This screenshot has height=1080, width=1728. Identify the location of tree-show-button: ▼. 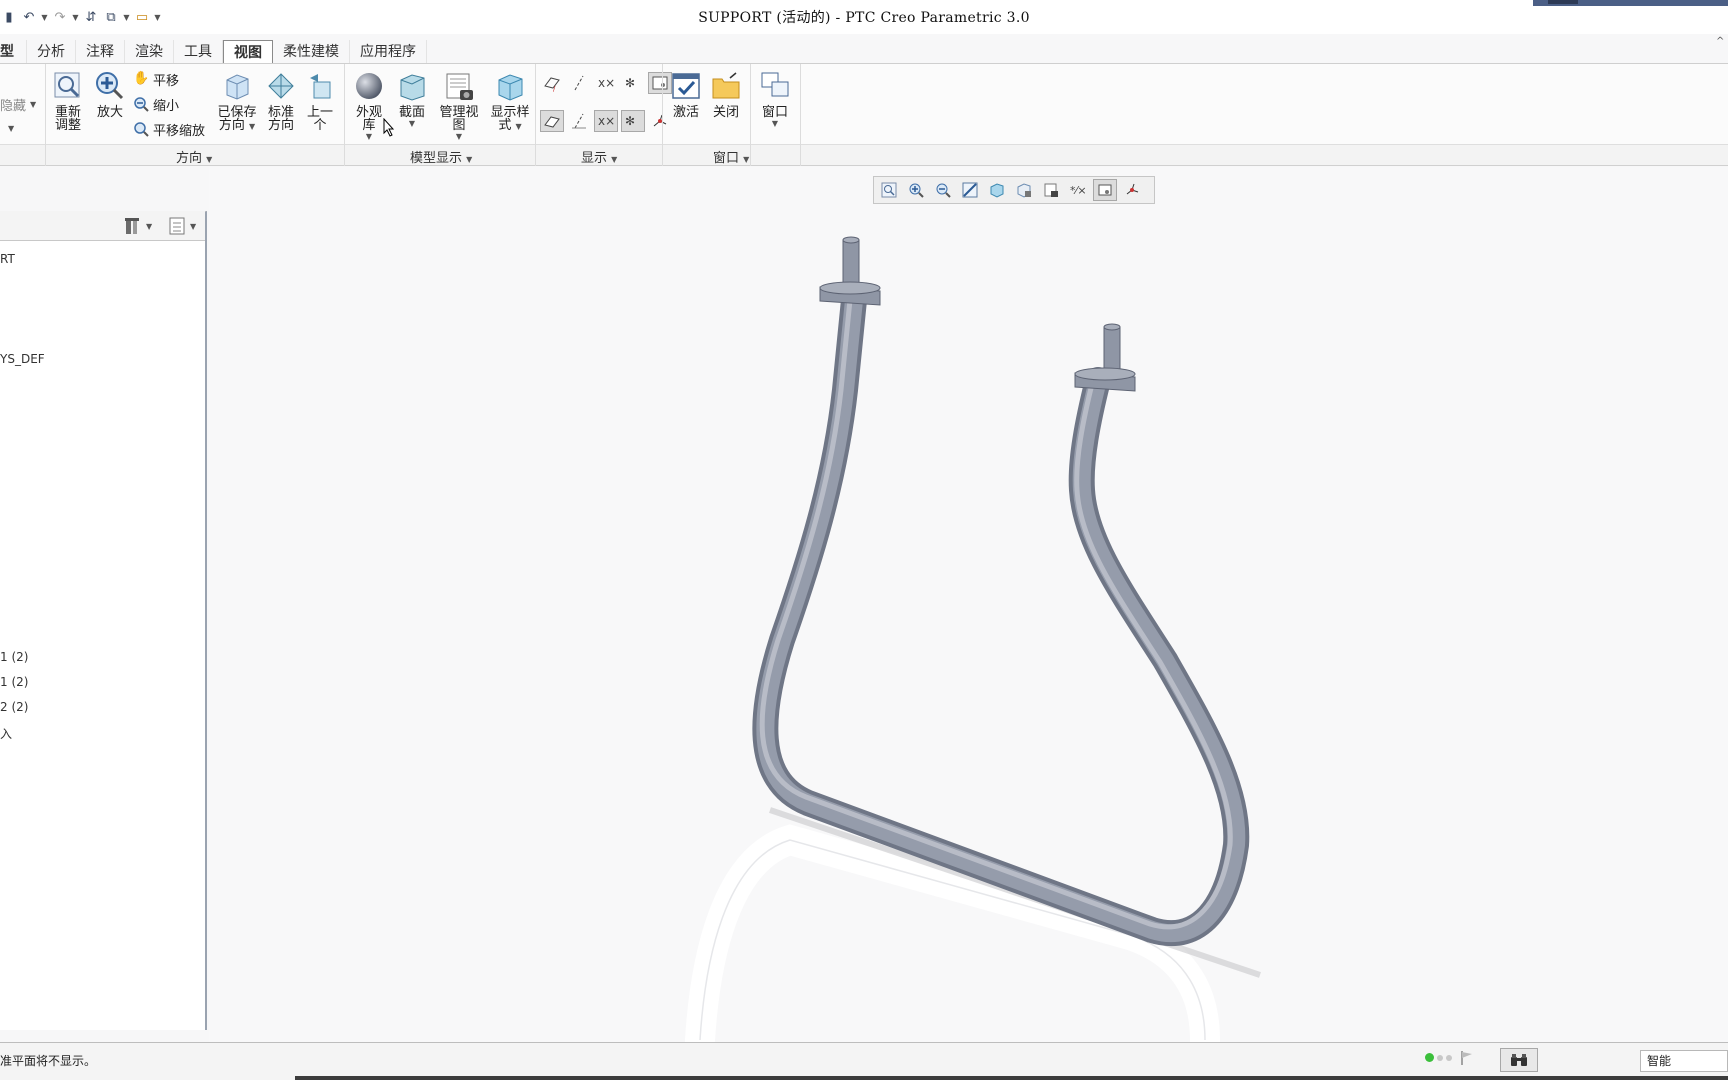
(182, 226).